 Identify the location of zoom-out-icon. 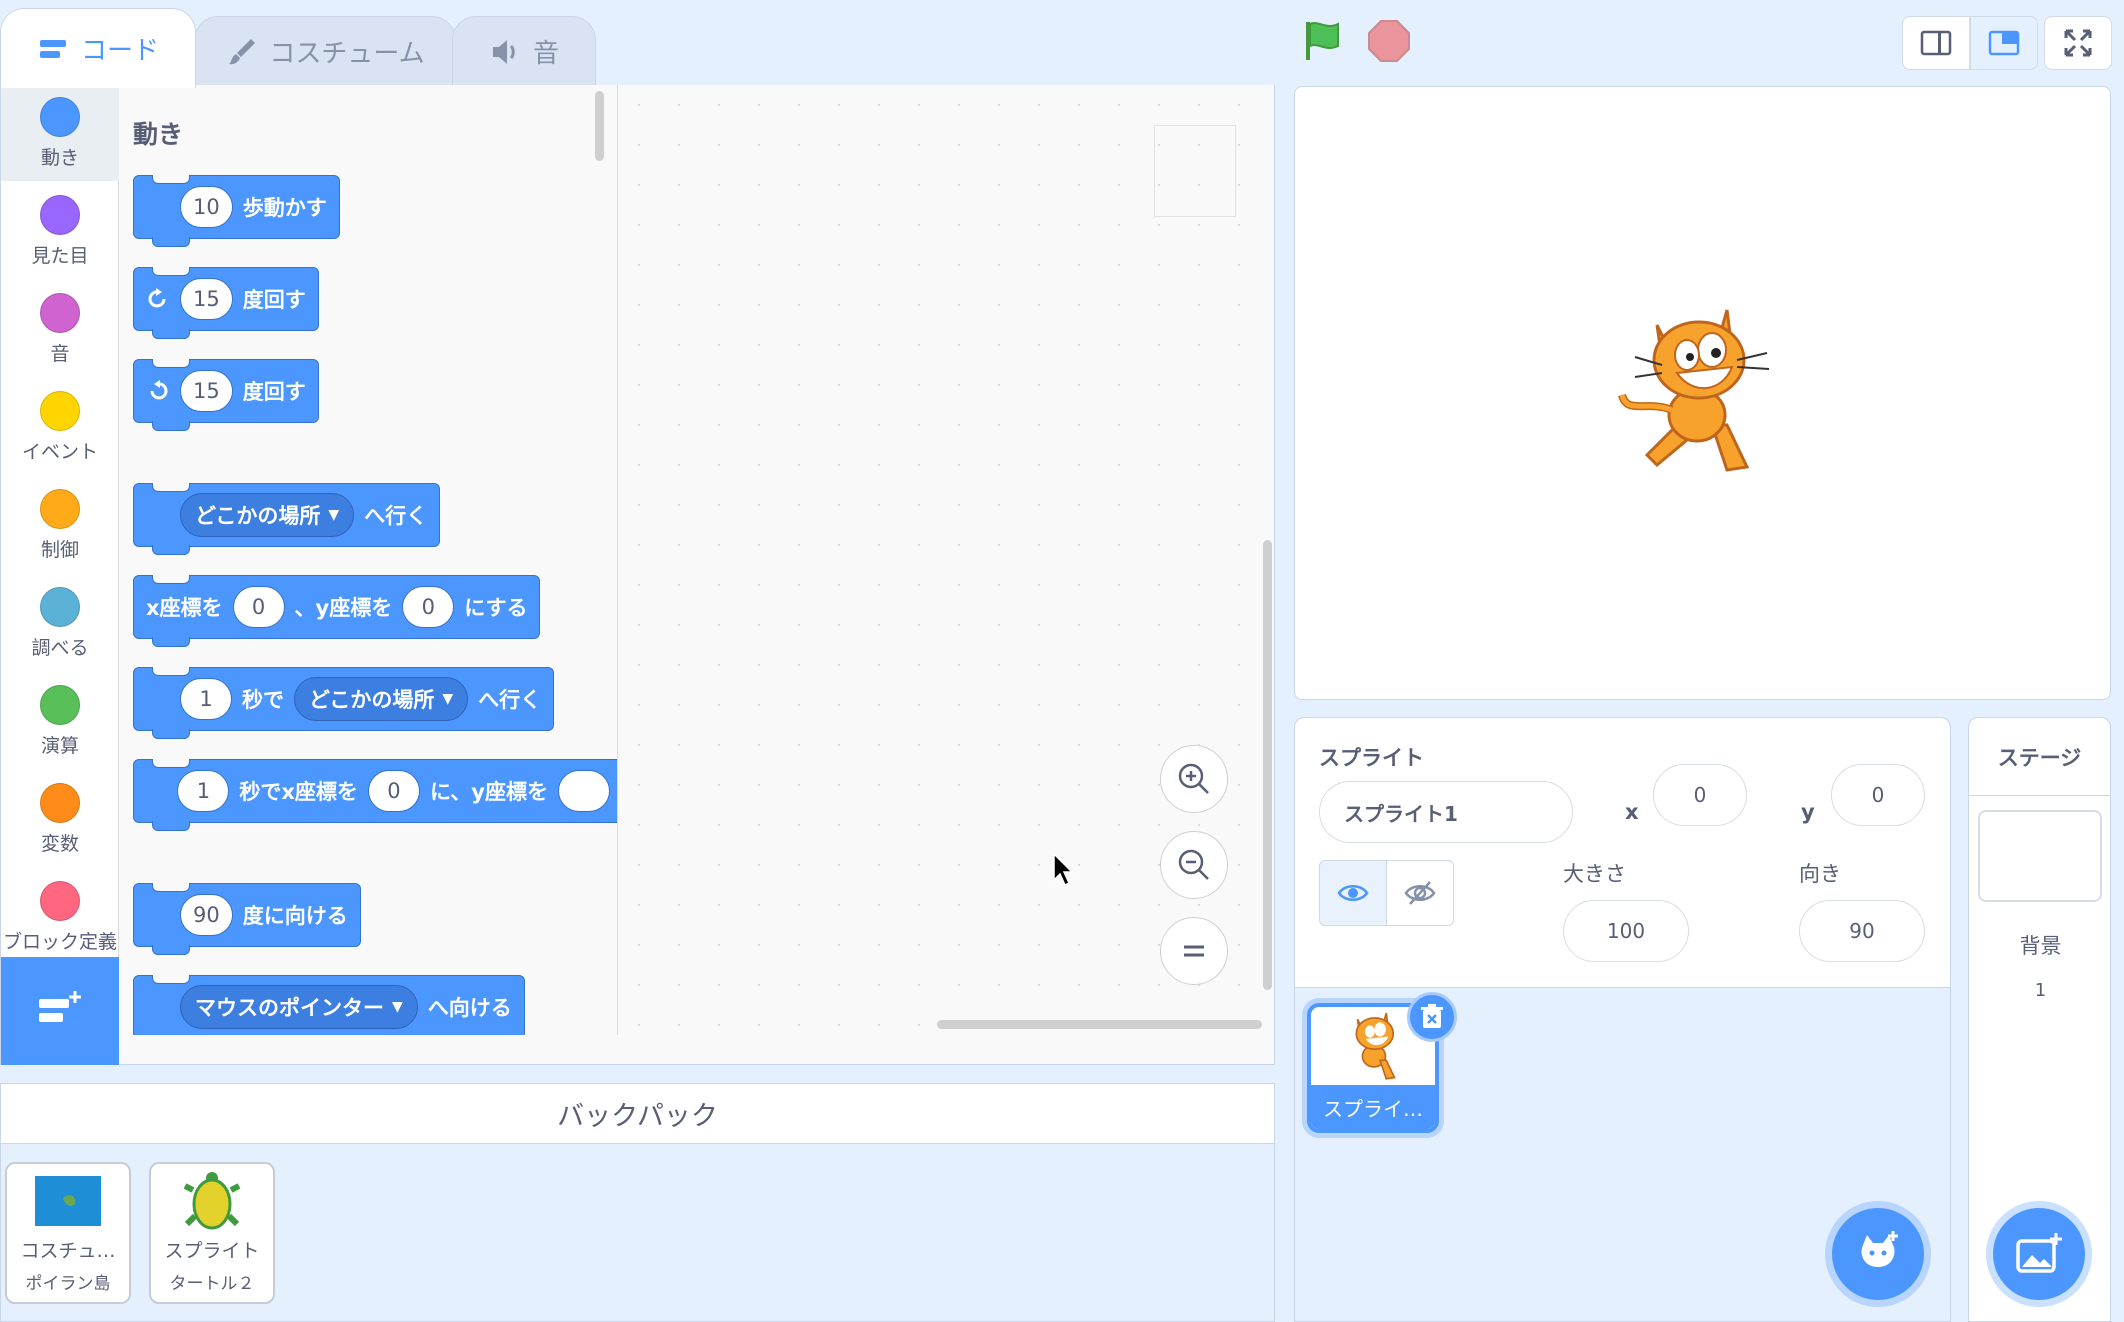
(1193, 864).